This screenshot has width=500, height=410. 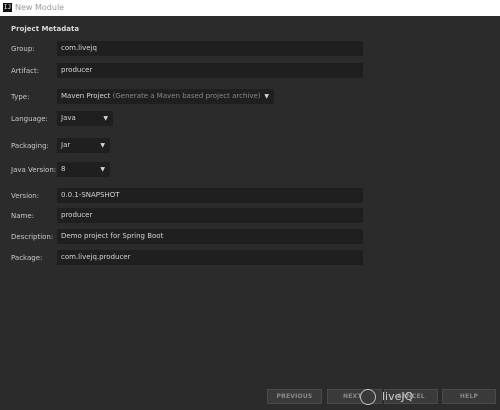 I want to click on version-label: Version:, so click(x=25, y=196).